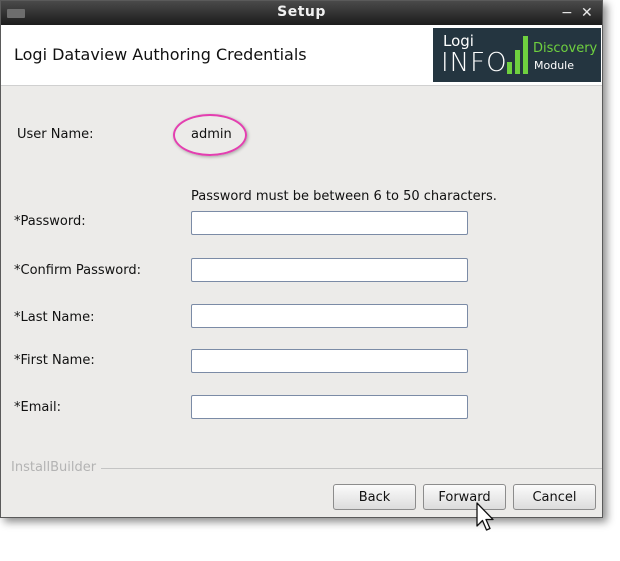 This screenshot has width=620, height=561. Describe the element at coordinates (160, 54) in the screenshot. I see `page-title: Logi Dataview Authoring Credentials` at that location.